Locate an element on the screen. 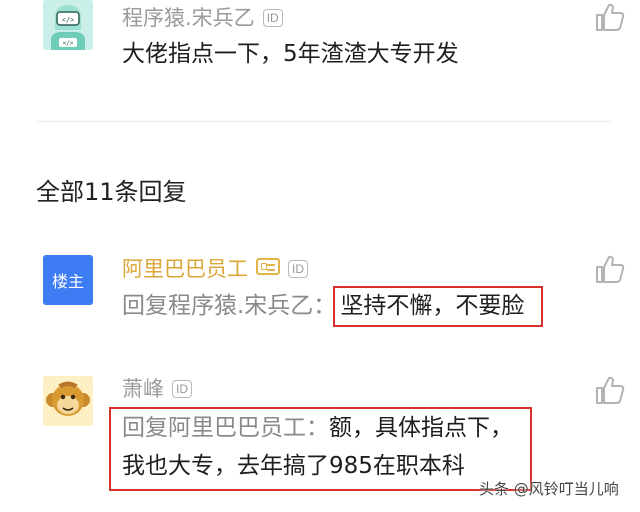 The image size is (640, 512). avatar-monkey is located at coordinates (68, 401).